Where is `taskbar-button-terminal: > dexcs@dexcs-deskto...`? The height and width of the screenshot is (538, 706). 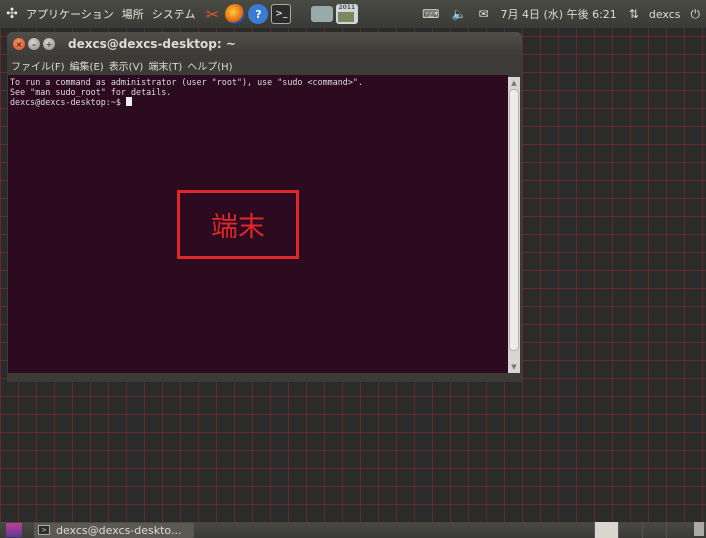 taskbar-button-terminal: > dexcs@dexcs-deskto... is located at coordinates (114, 530).